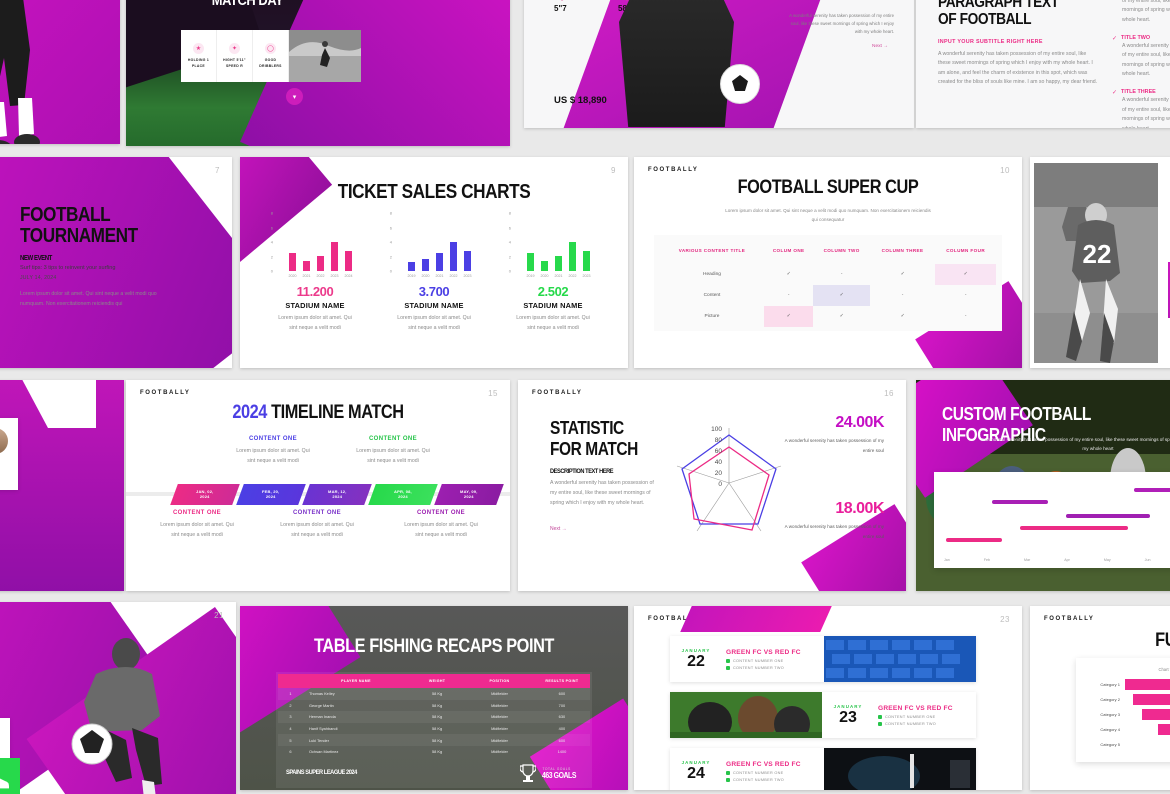 The image size is (1170, 794). What do you see at coordinates (294, 96) in the screenshot?
I see `chevron-down-icon: ▾` at bounding box center [294, 96].